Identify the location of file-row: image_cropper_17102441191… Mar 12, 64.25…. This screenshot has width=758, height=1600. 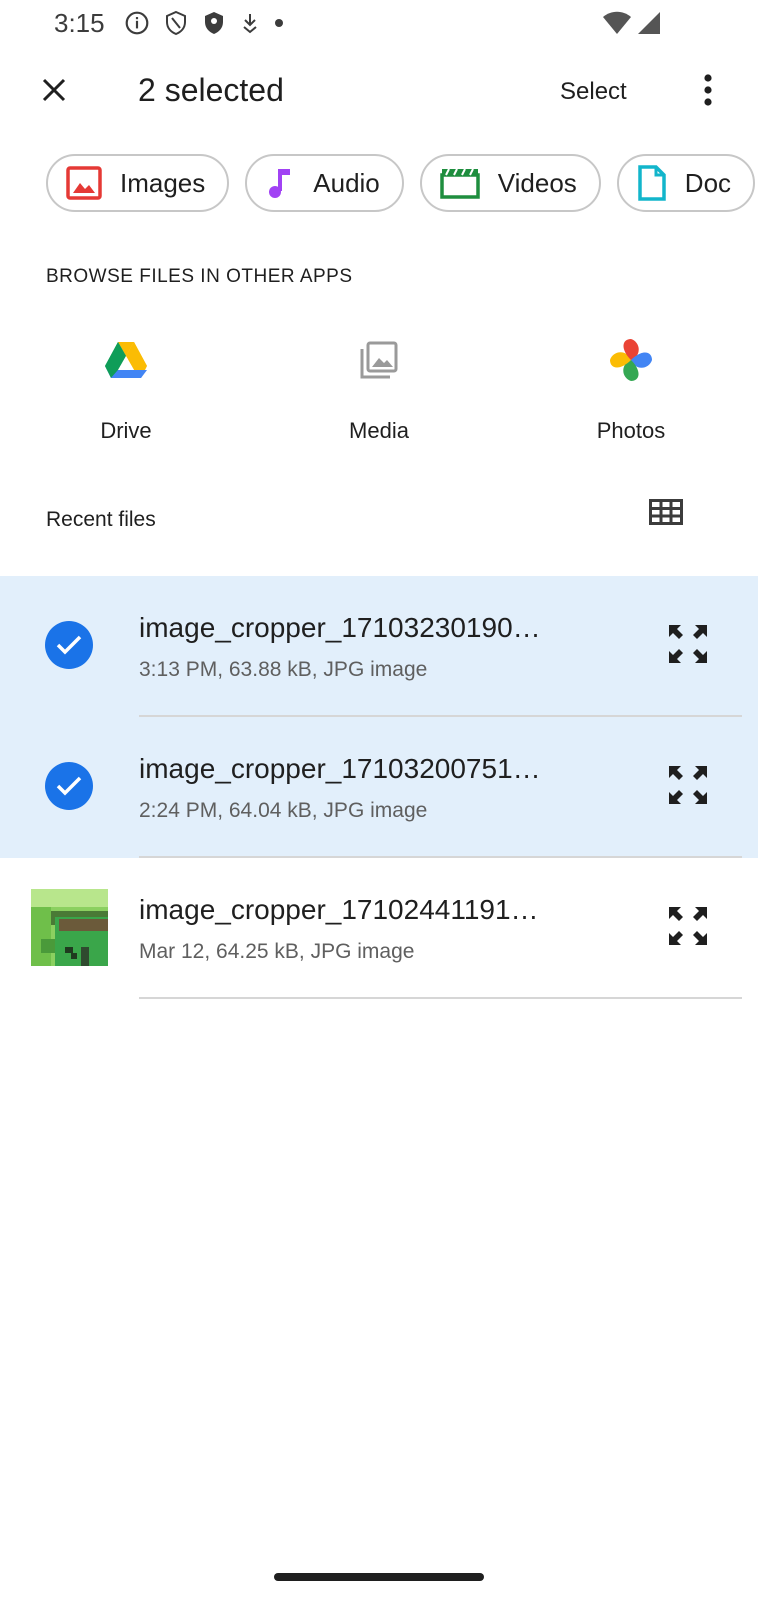
(379, 928).